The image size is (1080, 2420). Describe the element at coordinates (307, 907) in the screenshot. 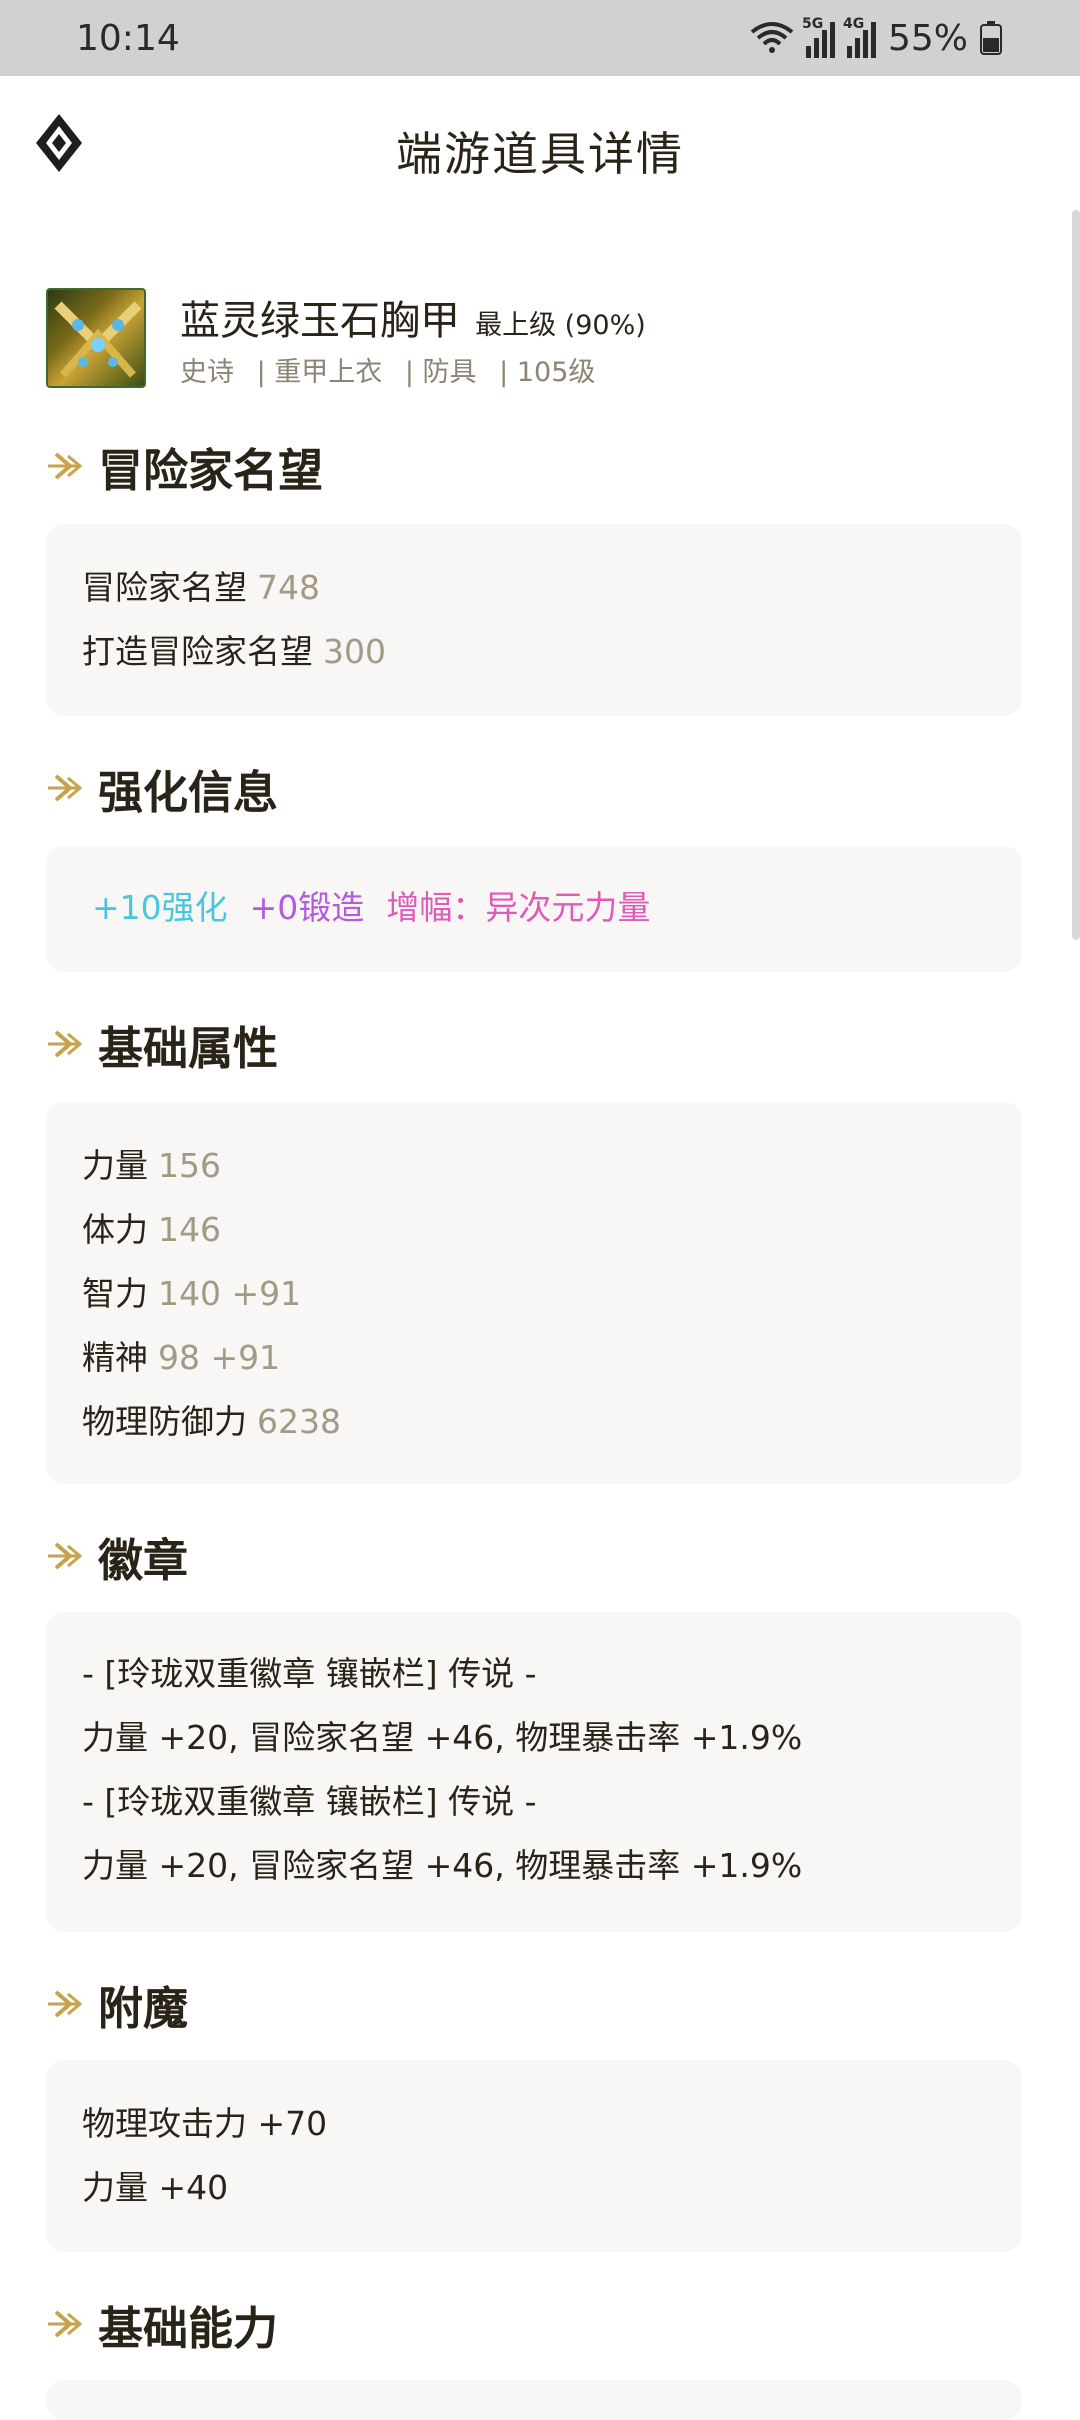

I see `forge-value: +0锻造` at that location.